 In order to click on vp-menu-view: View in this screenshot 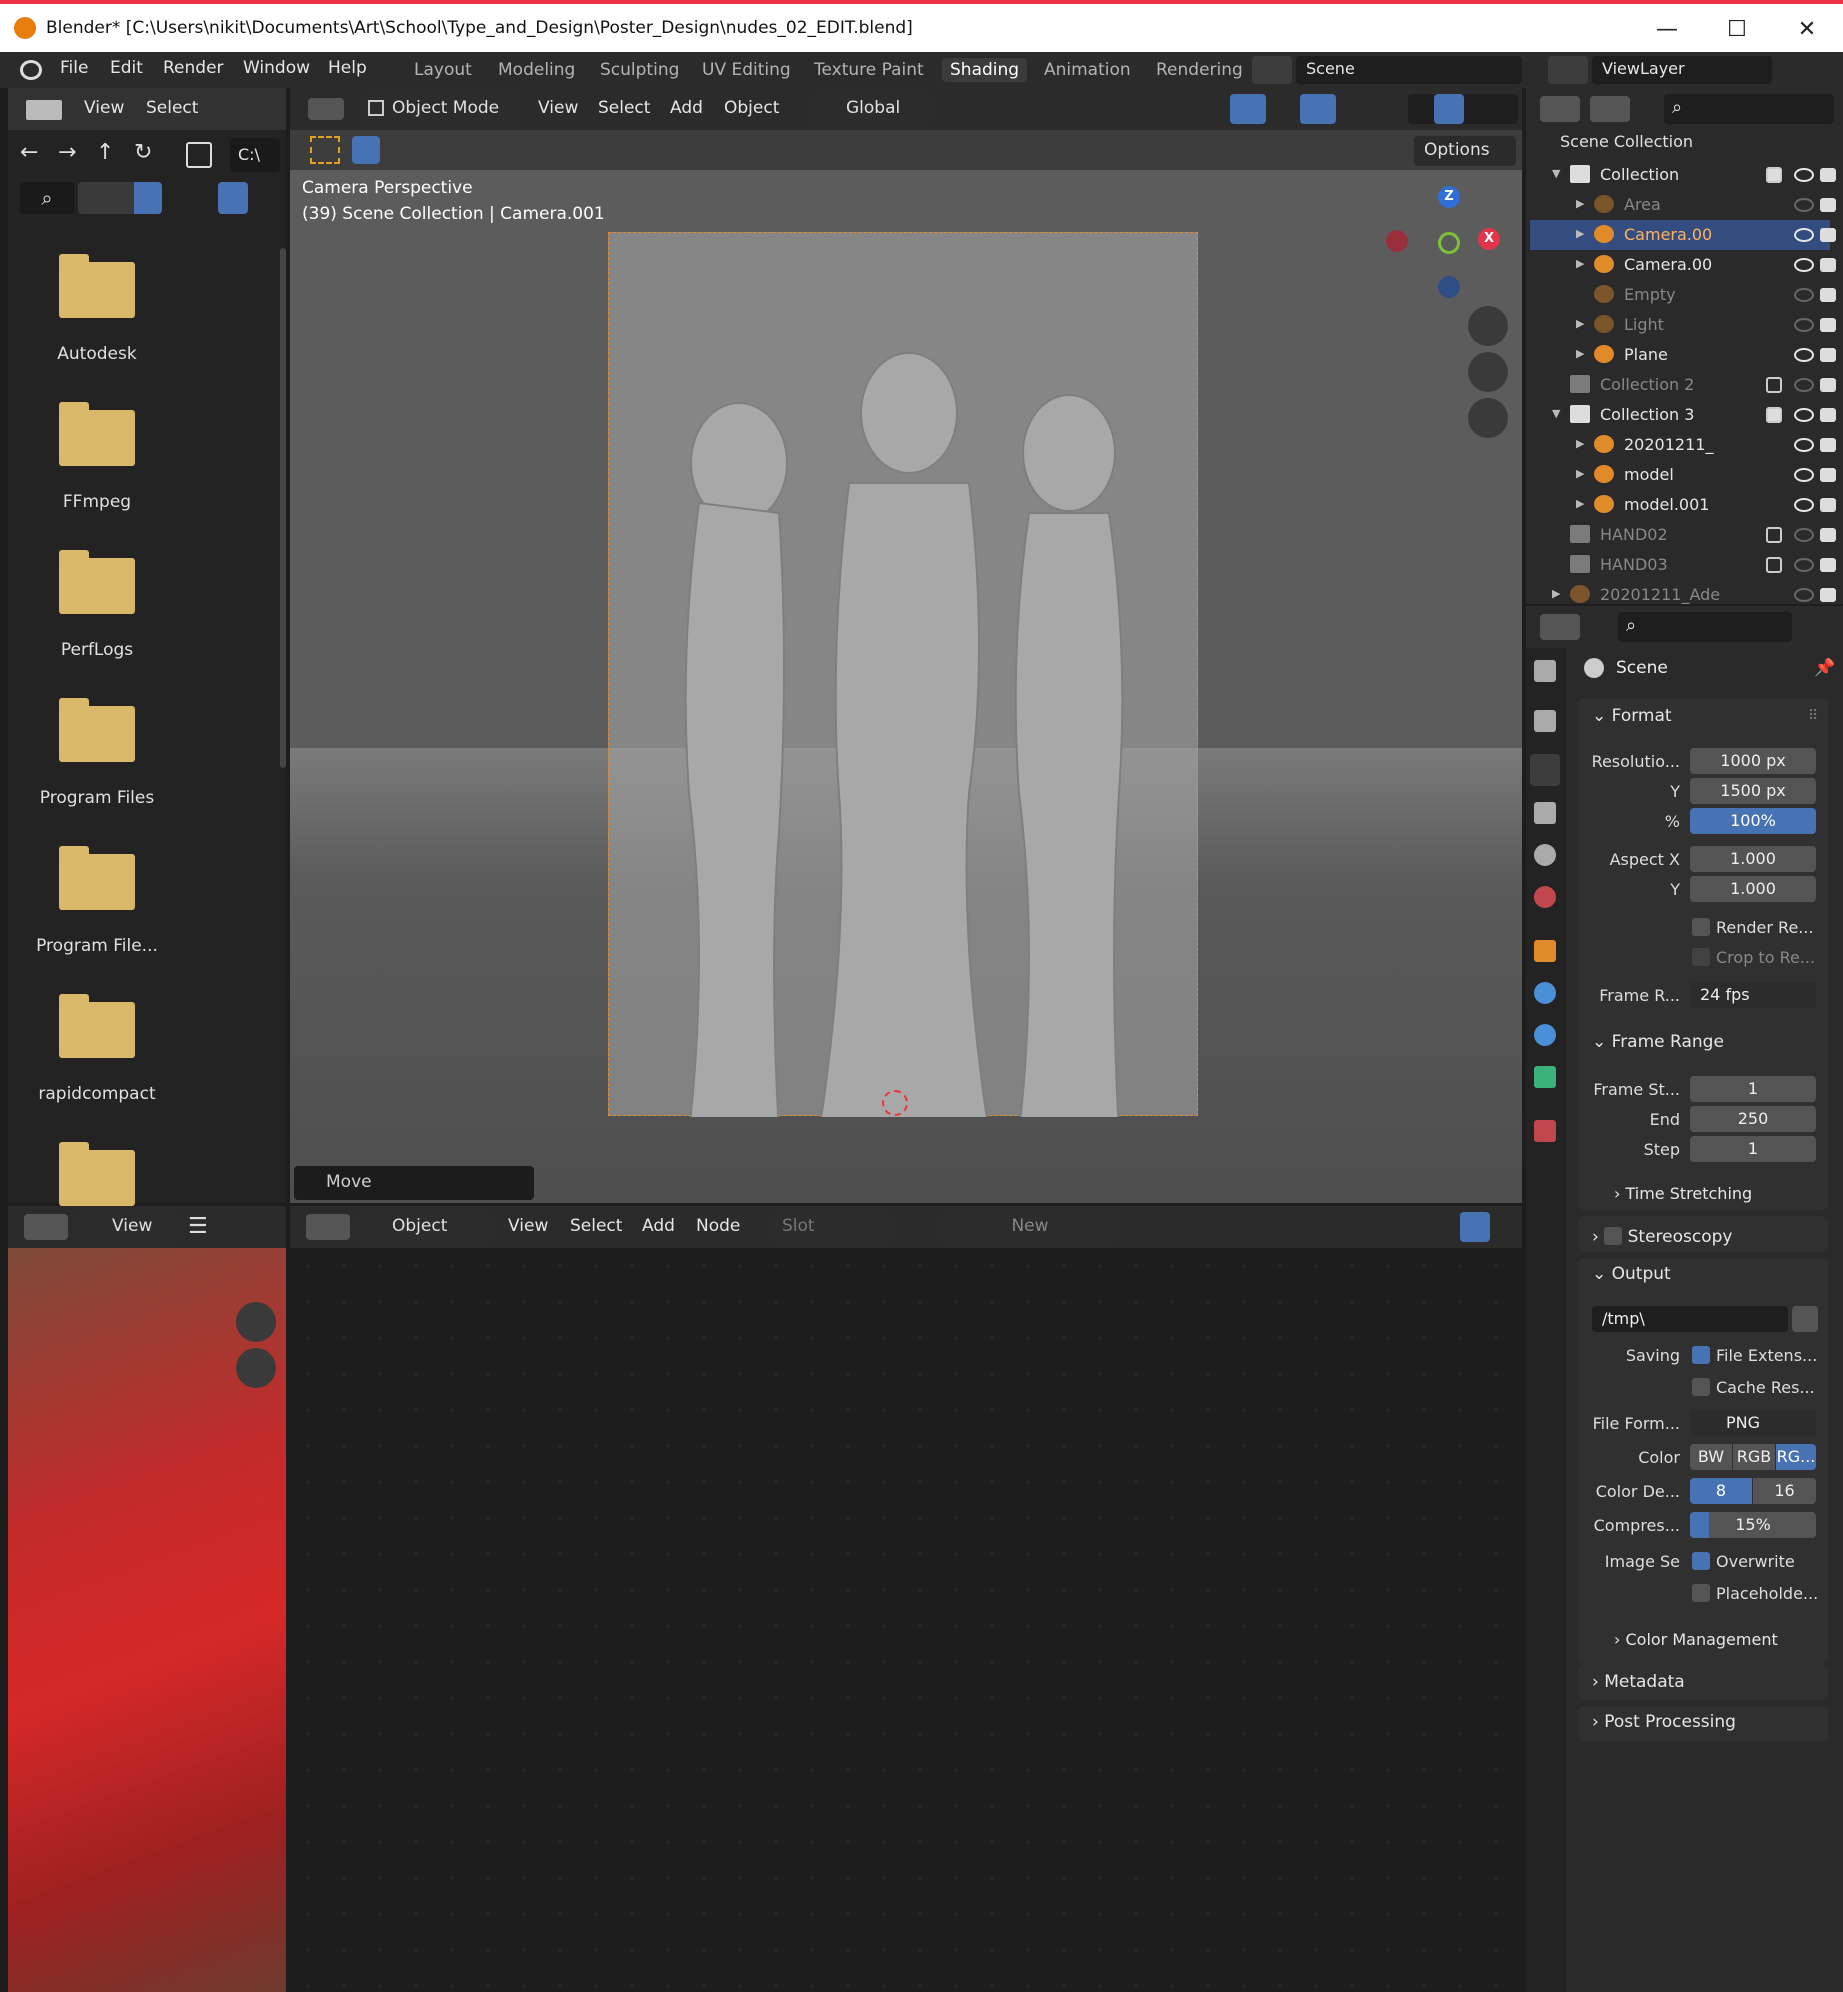, I will do `click(558, 108)`.